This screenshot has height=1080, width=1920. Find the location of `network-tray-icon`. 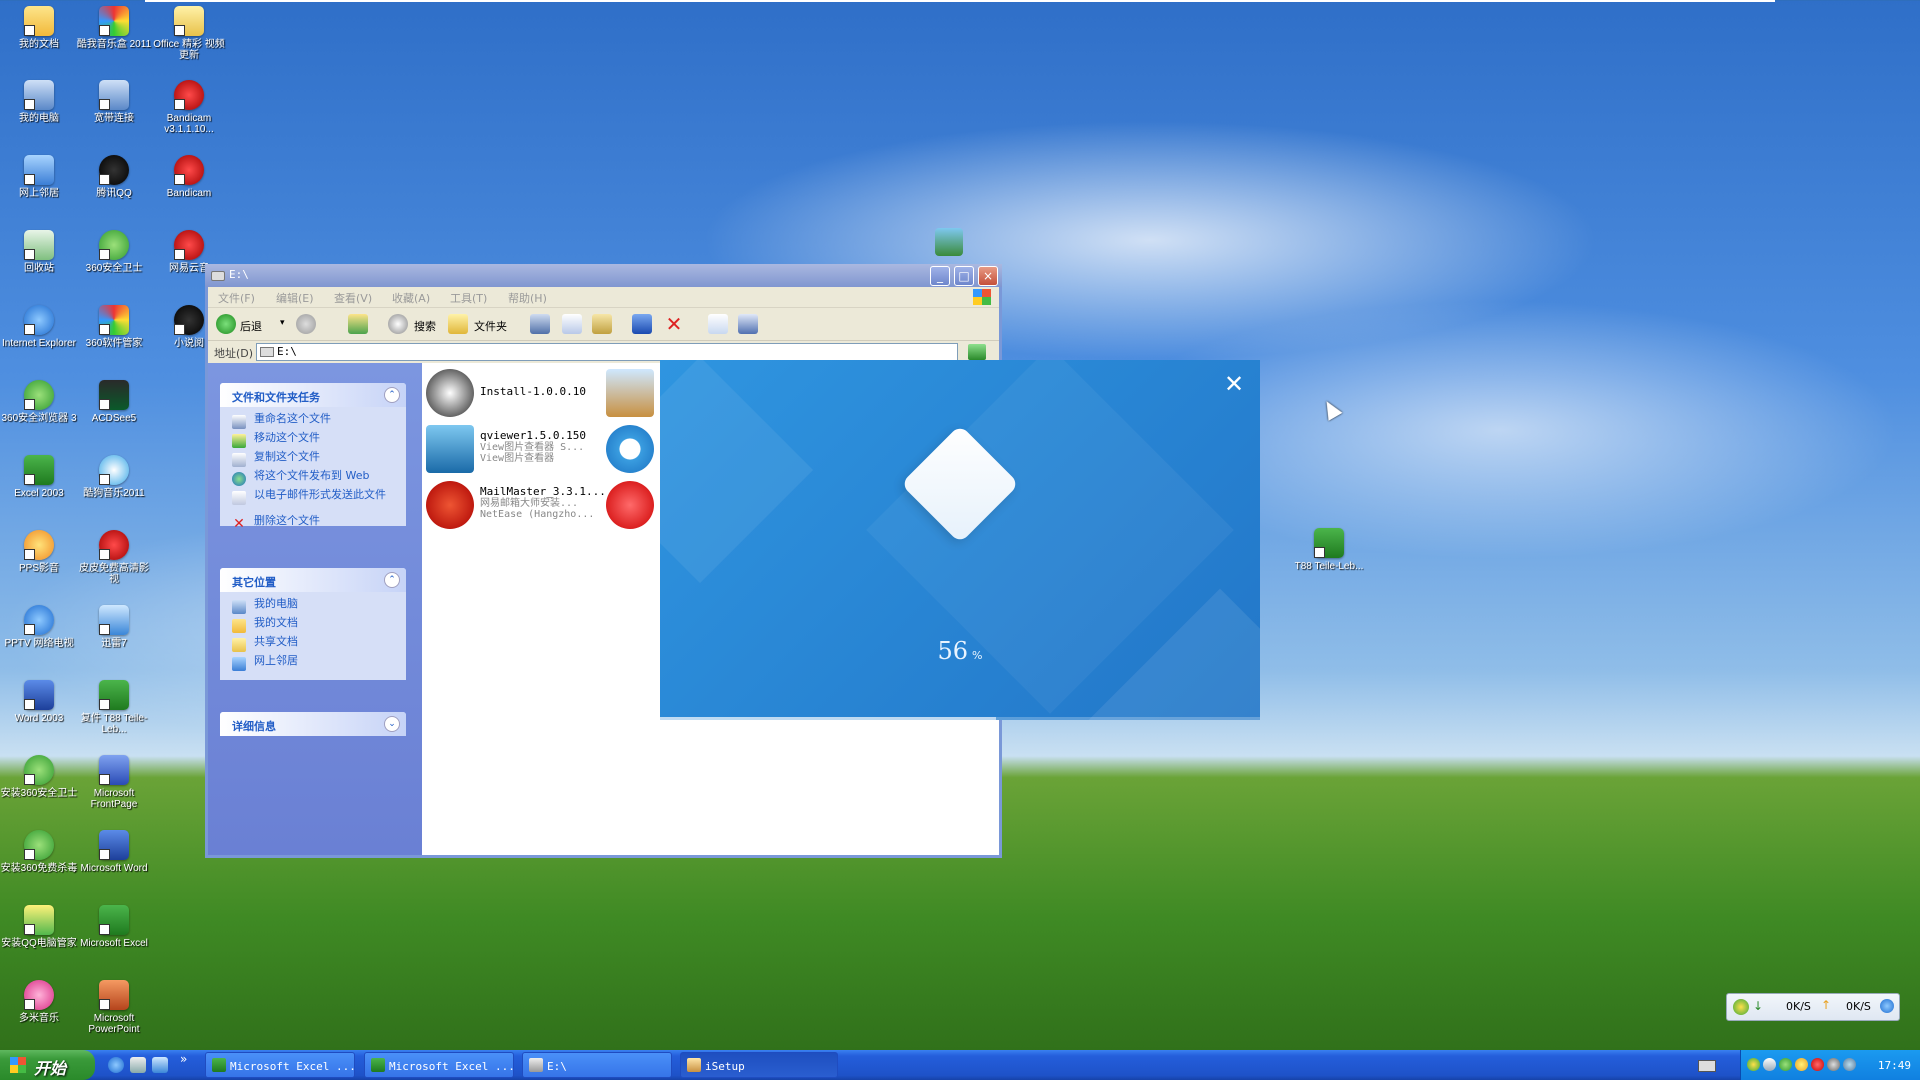

network-tray-icon is located at coordinates (1801, 1064).